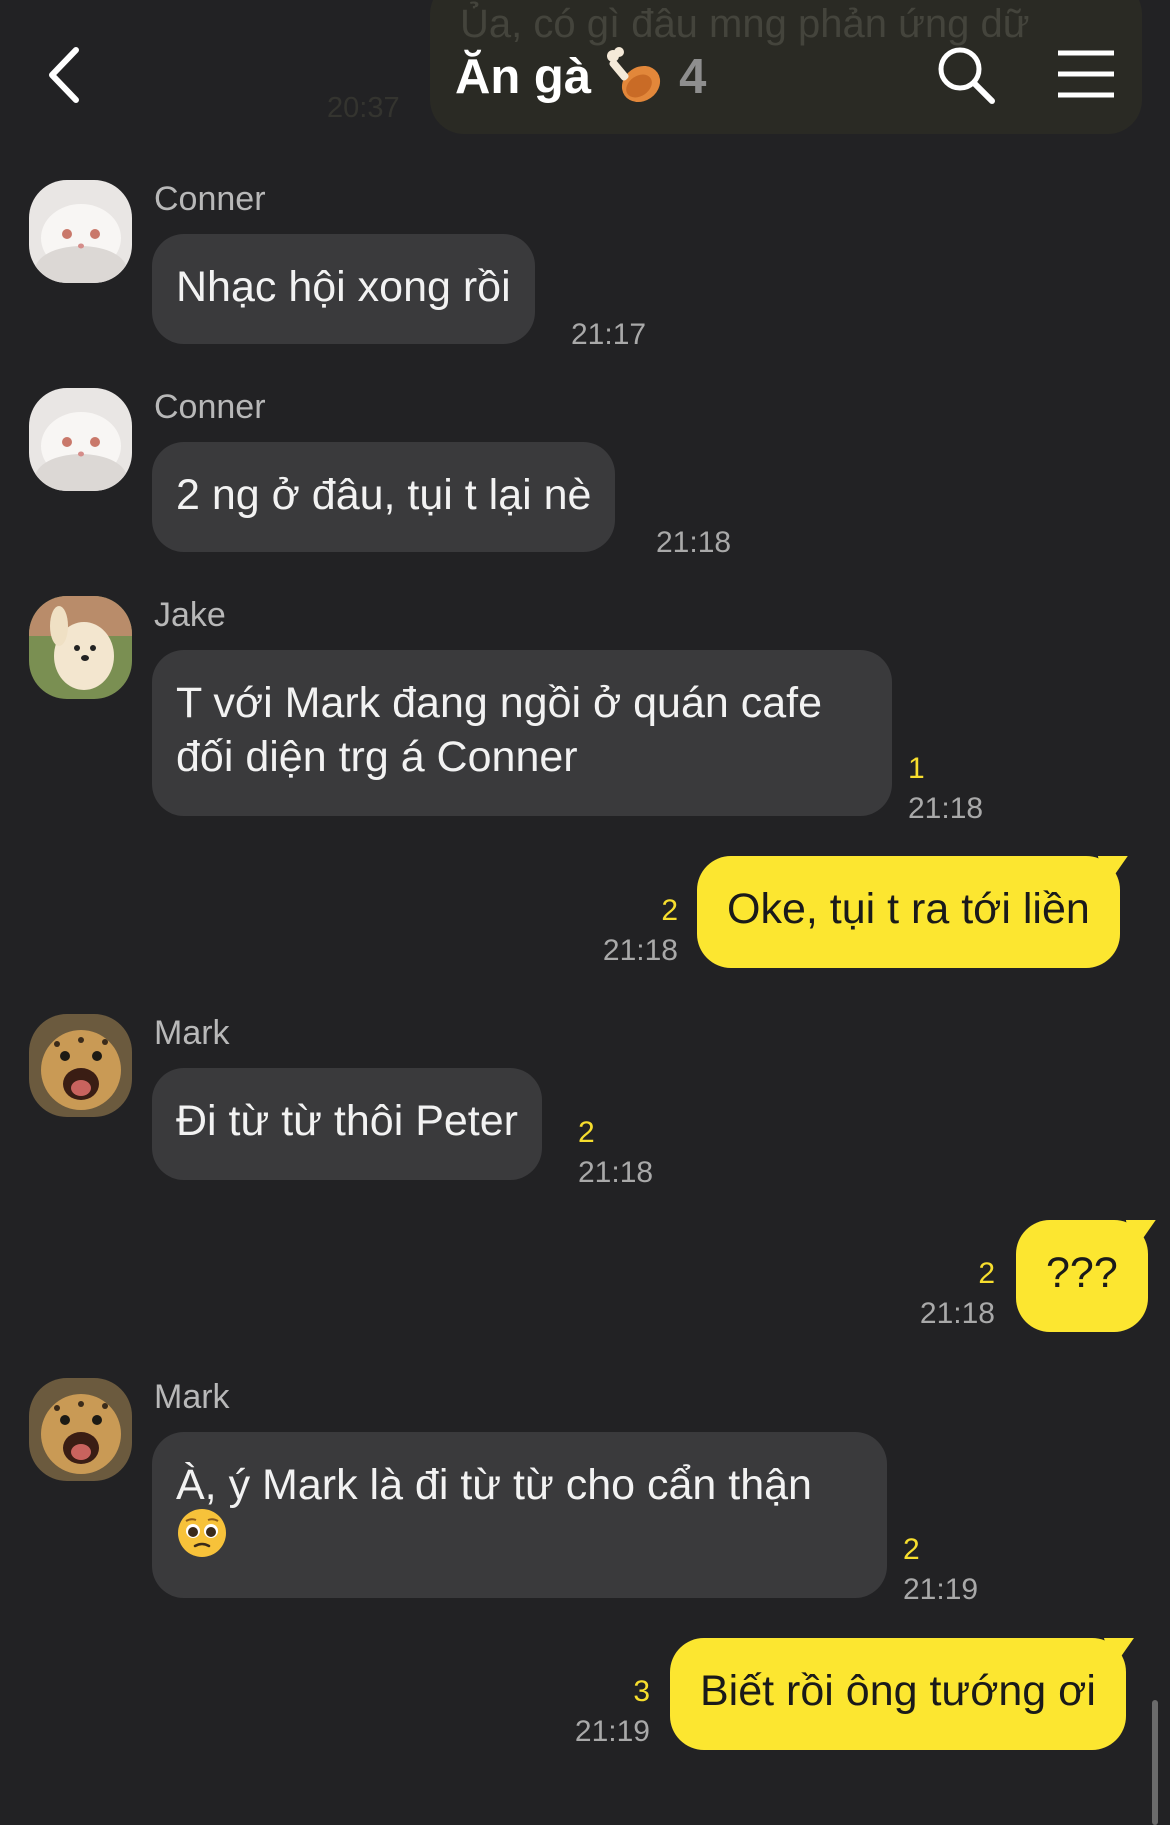  I want to click on message-time: 21:17, so click(609, 334).